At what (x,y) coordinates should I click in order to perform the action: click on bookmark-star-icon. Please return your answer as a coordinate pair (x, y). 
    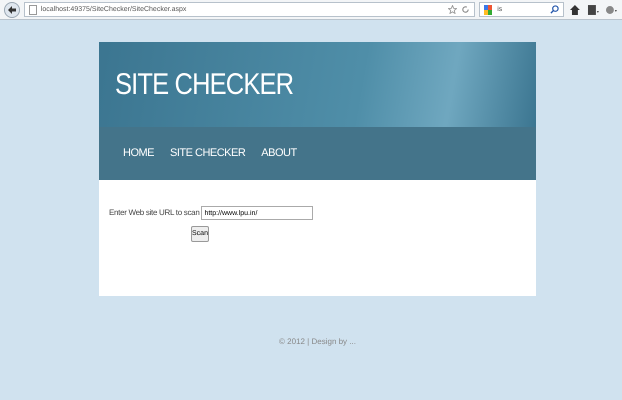
    Looking at the image, I should click on (453, 9).